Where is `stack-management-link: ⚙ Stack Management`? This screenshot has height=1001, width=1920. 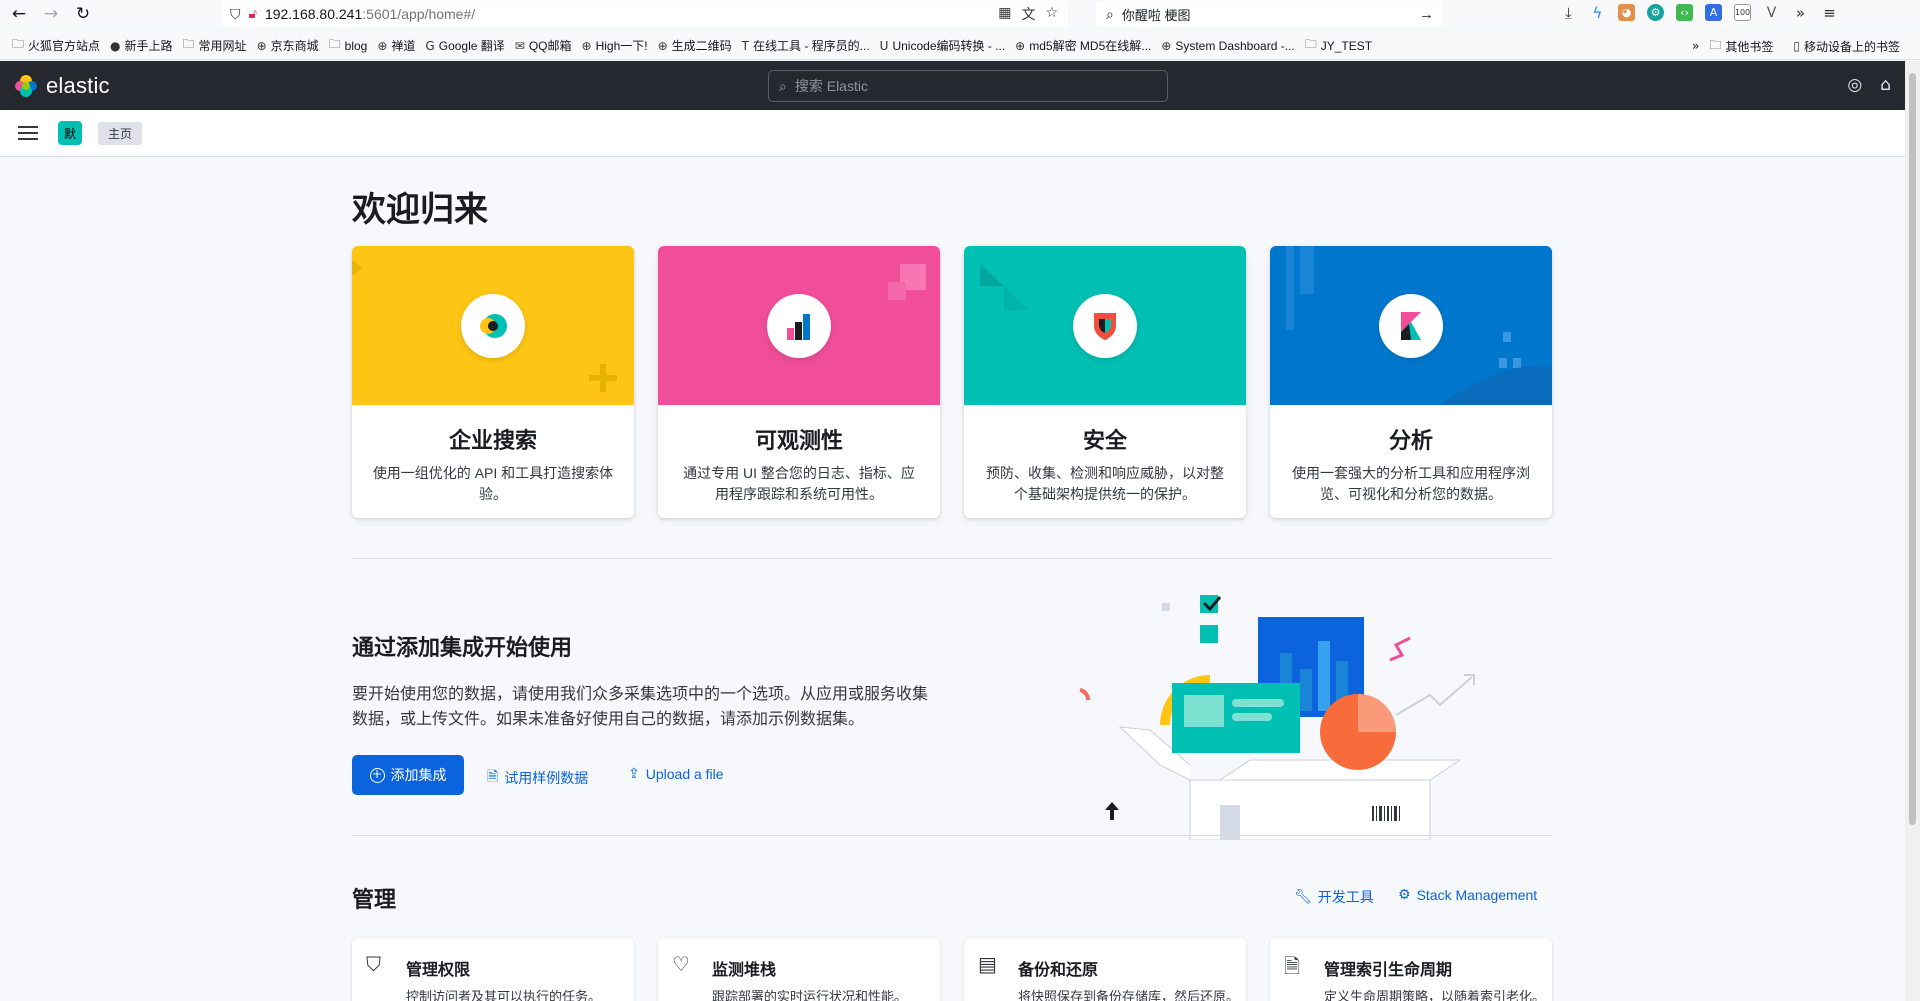 stack-management-link: ⚙ Stack Management is located at coordinates (1467, 895).